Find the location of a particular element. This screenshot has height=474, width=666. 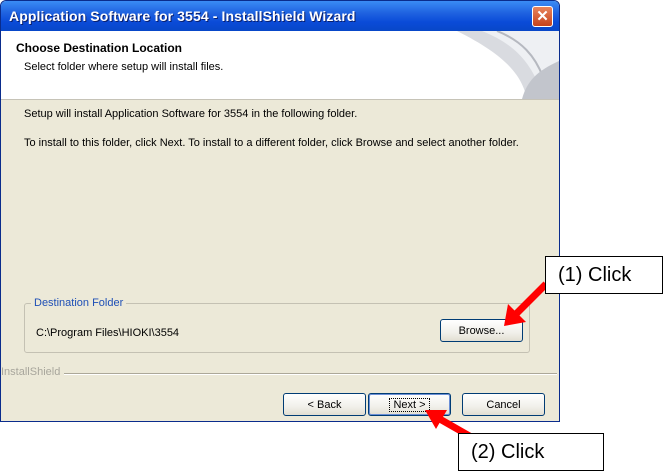

next-button-label: Next > is located at coordinates (409, 404).